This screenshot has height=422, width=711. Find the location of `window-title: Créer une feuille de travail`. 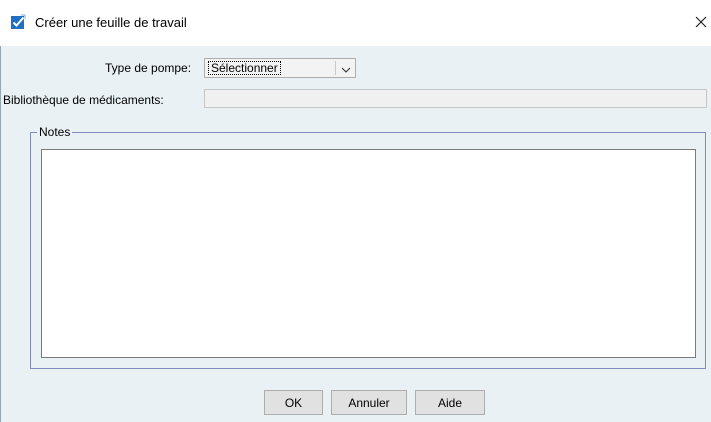

window-title: Créer une feuille de travail is located at coordinates (111, 22).